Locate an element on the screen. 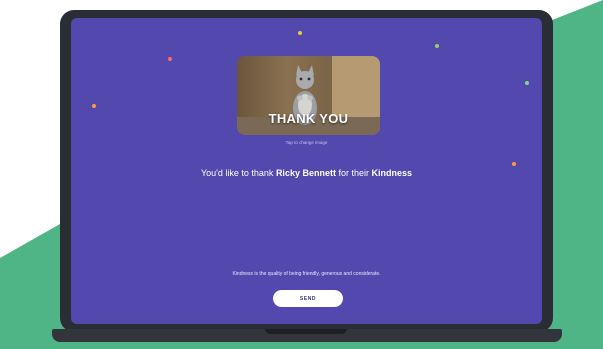 Image resolution: width=603 pixels, height=349 pixels. recipient-name: Ricky Bennett is located at coordinates (305, 173).